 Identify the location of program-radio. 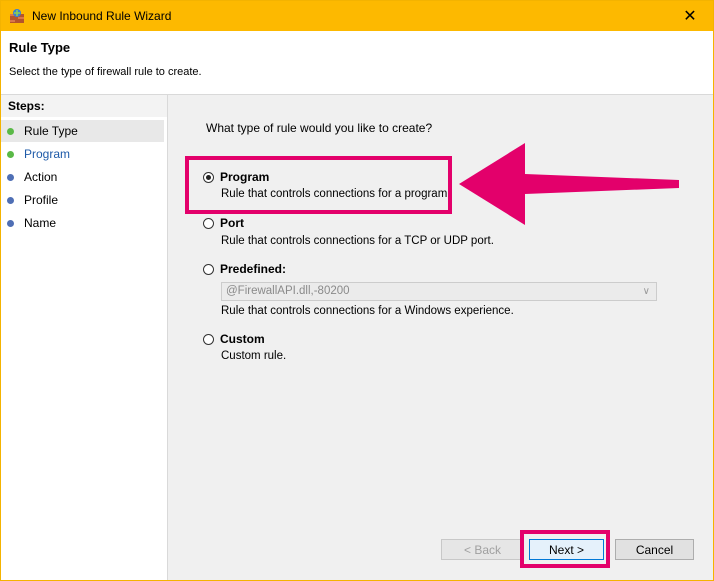
(208, 177).